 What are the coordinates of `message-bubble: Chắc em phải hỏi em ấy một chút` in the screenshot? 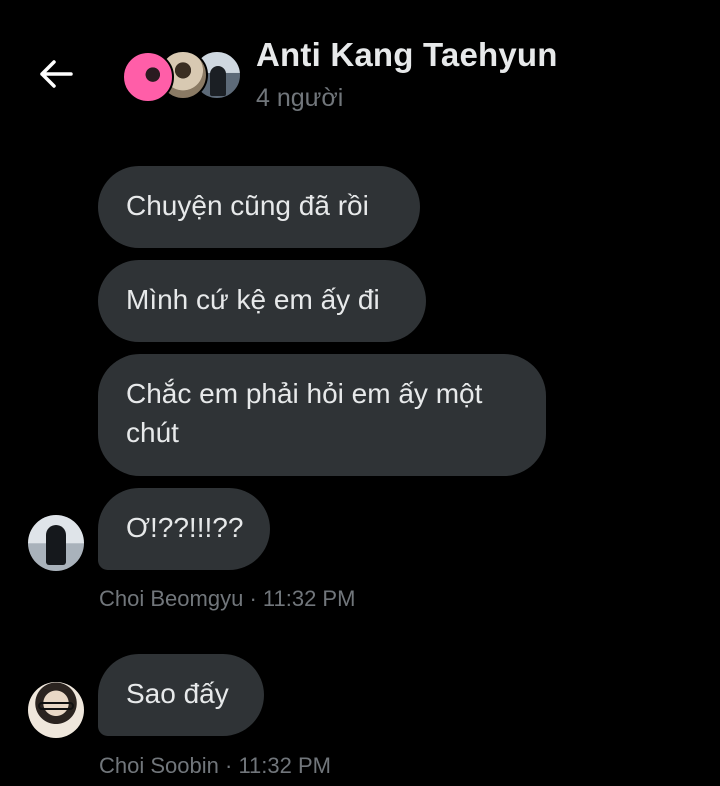 It's located at (322, 415).